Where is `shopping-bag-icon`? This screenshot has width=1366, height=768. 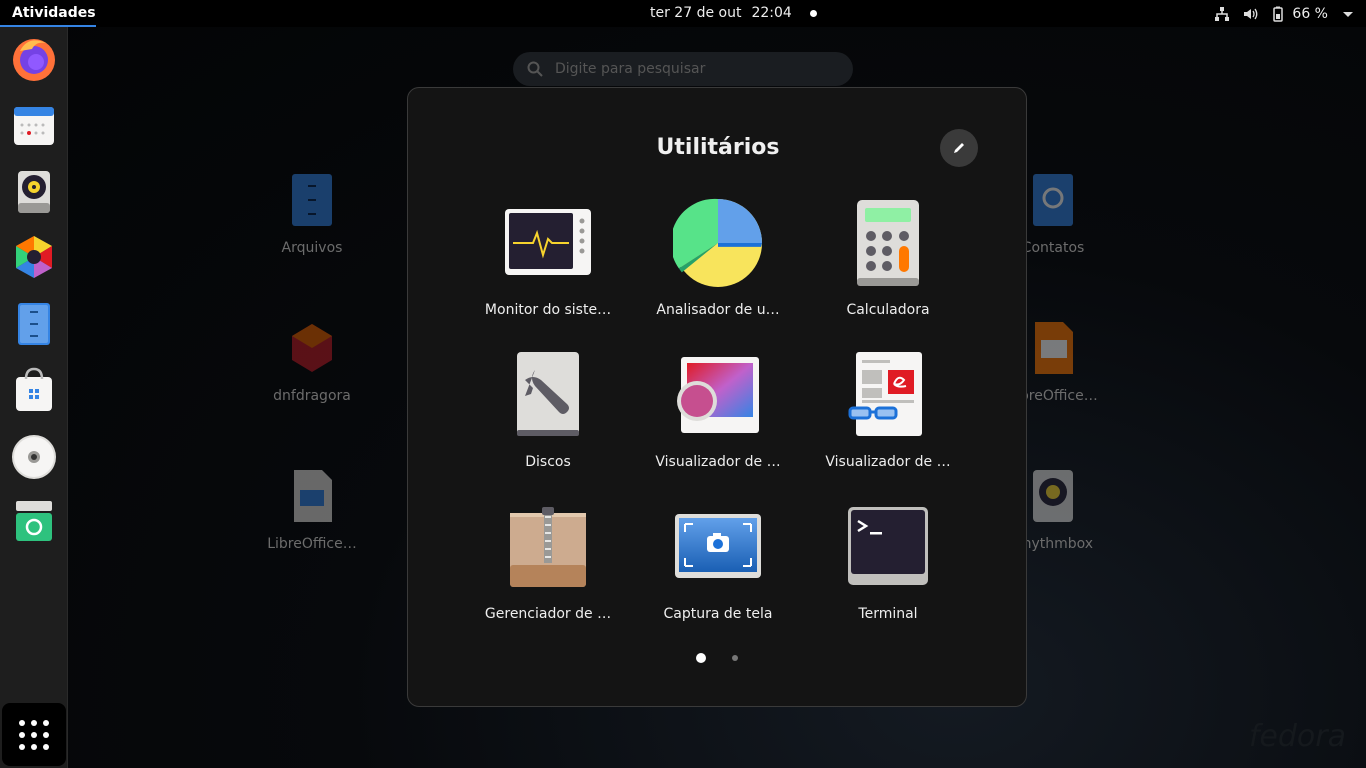
shopping-bag-icon is located at coordinates (34, 389).